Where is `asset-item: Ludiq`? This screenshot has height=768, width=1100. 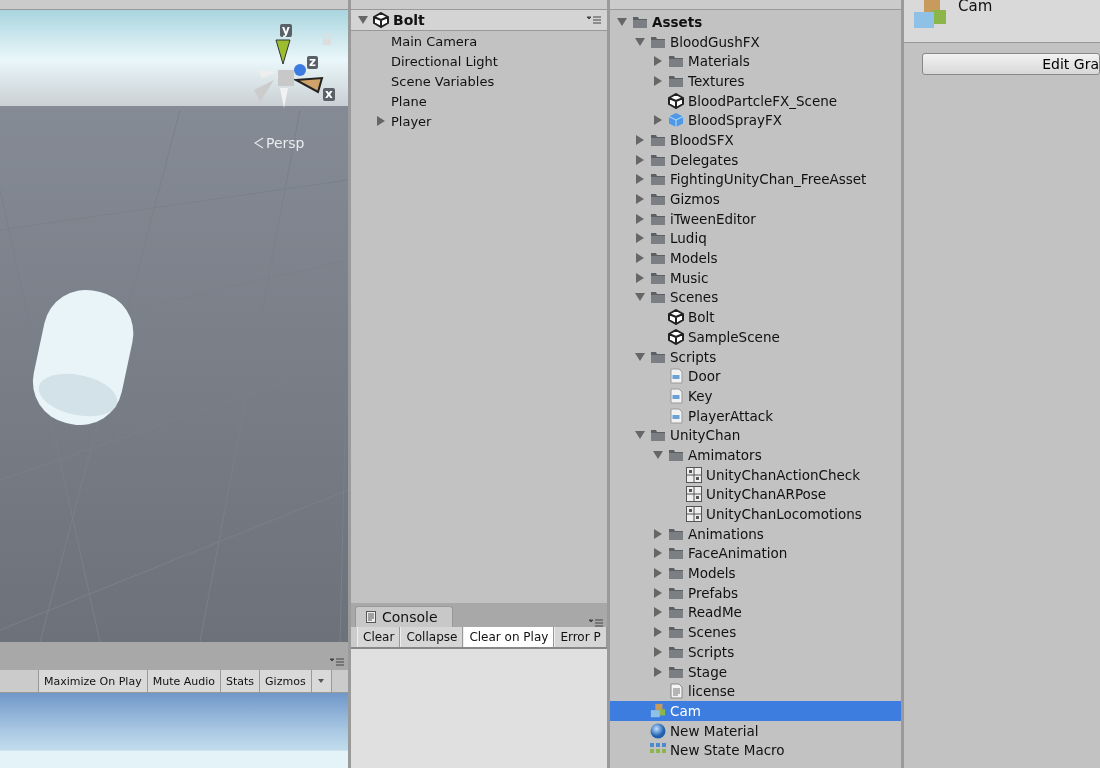
asset-item: Ludiq is located at coordinates (755, 238).